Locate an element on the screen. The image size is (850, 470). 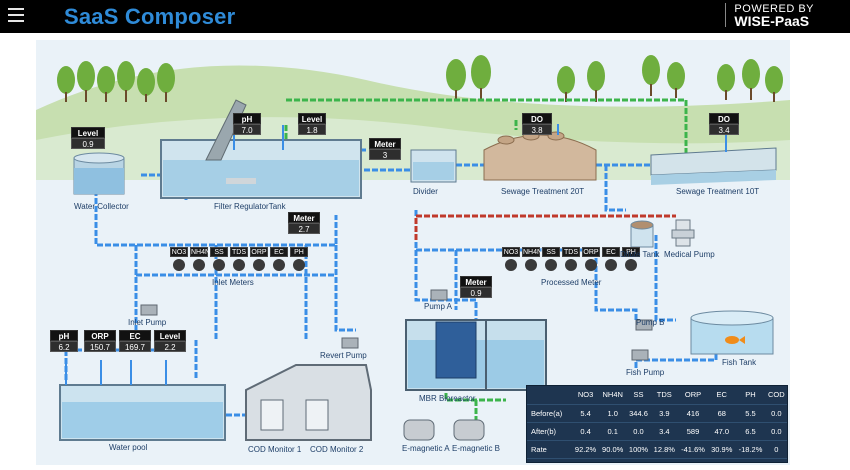
table-header-cell: EC is located at coordinates (722, 395).